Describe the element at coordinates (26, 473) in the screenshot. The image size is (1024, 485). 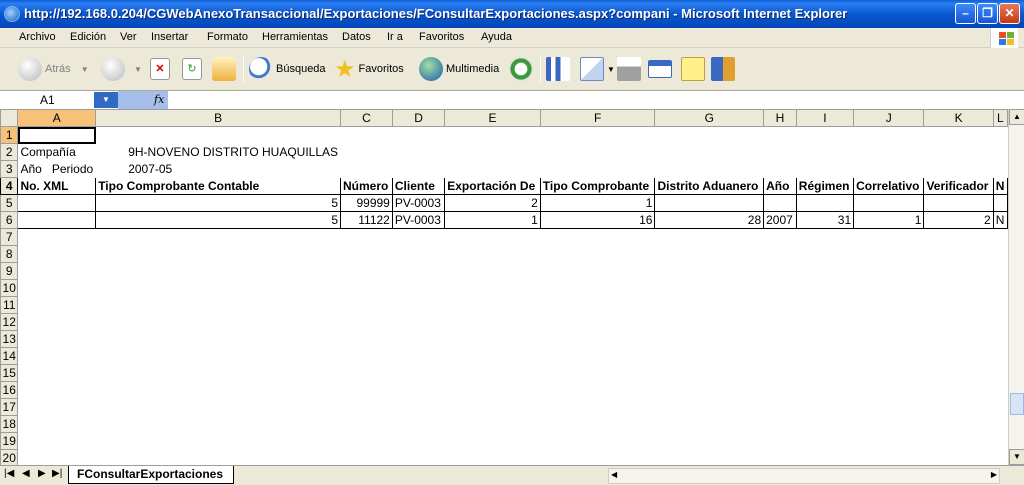
I see `prev-sheet-icon: ◀` at that location.